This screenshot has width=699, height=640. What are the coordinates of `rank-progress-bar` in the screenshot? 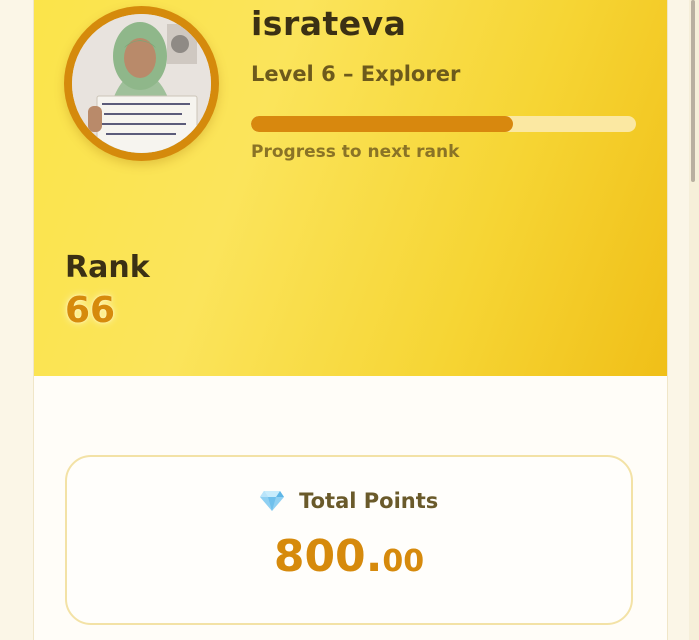 It's located at (443, 124).